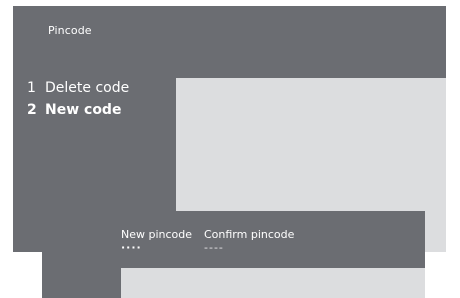 The width and height of the screenshot is (460, 298). I want to click on new-pincode-label: New pincode, so click(157, 234).